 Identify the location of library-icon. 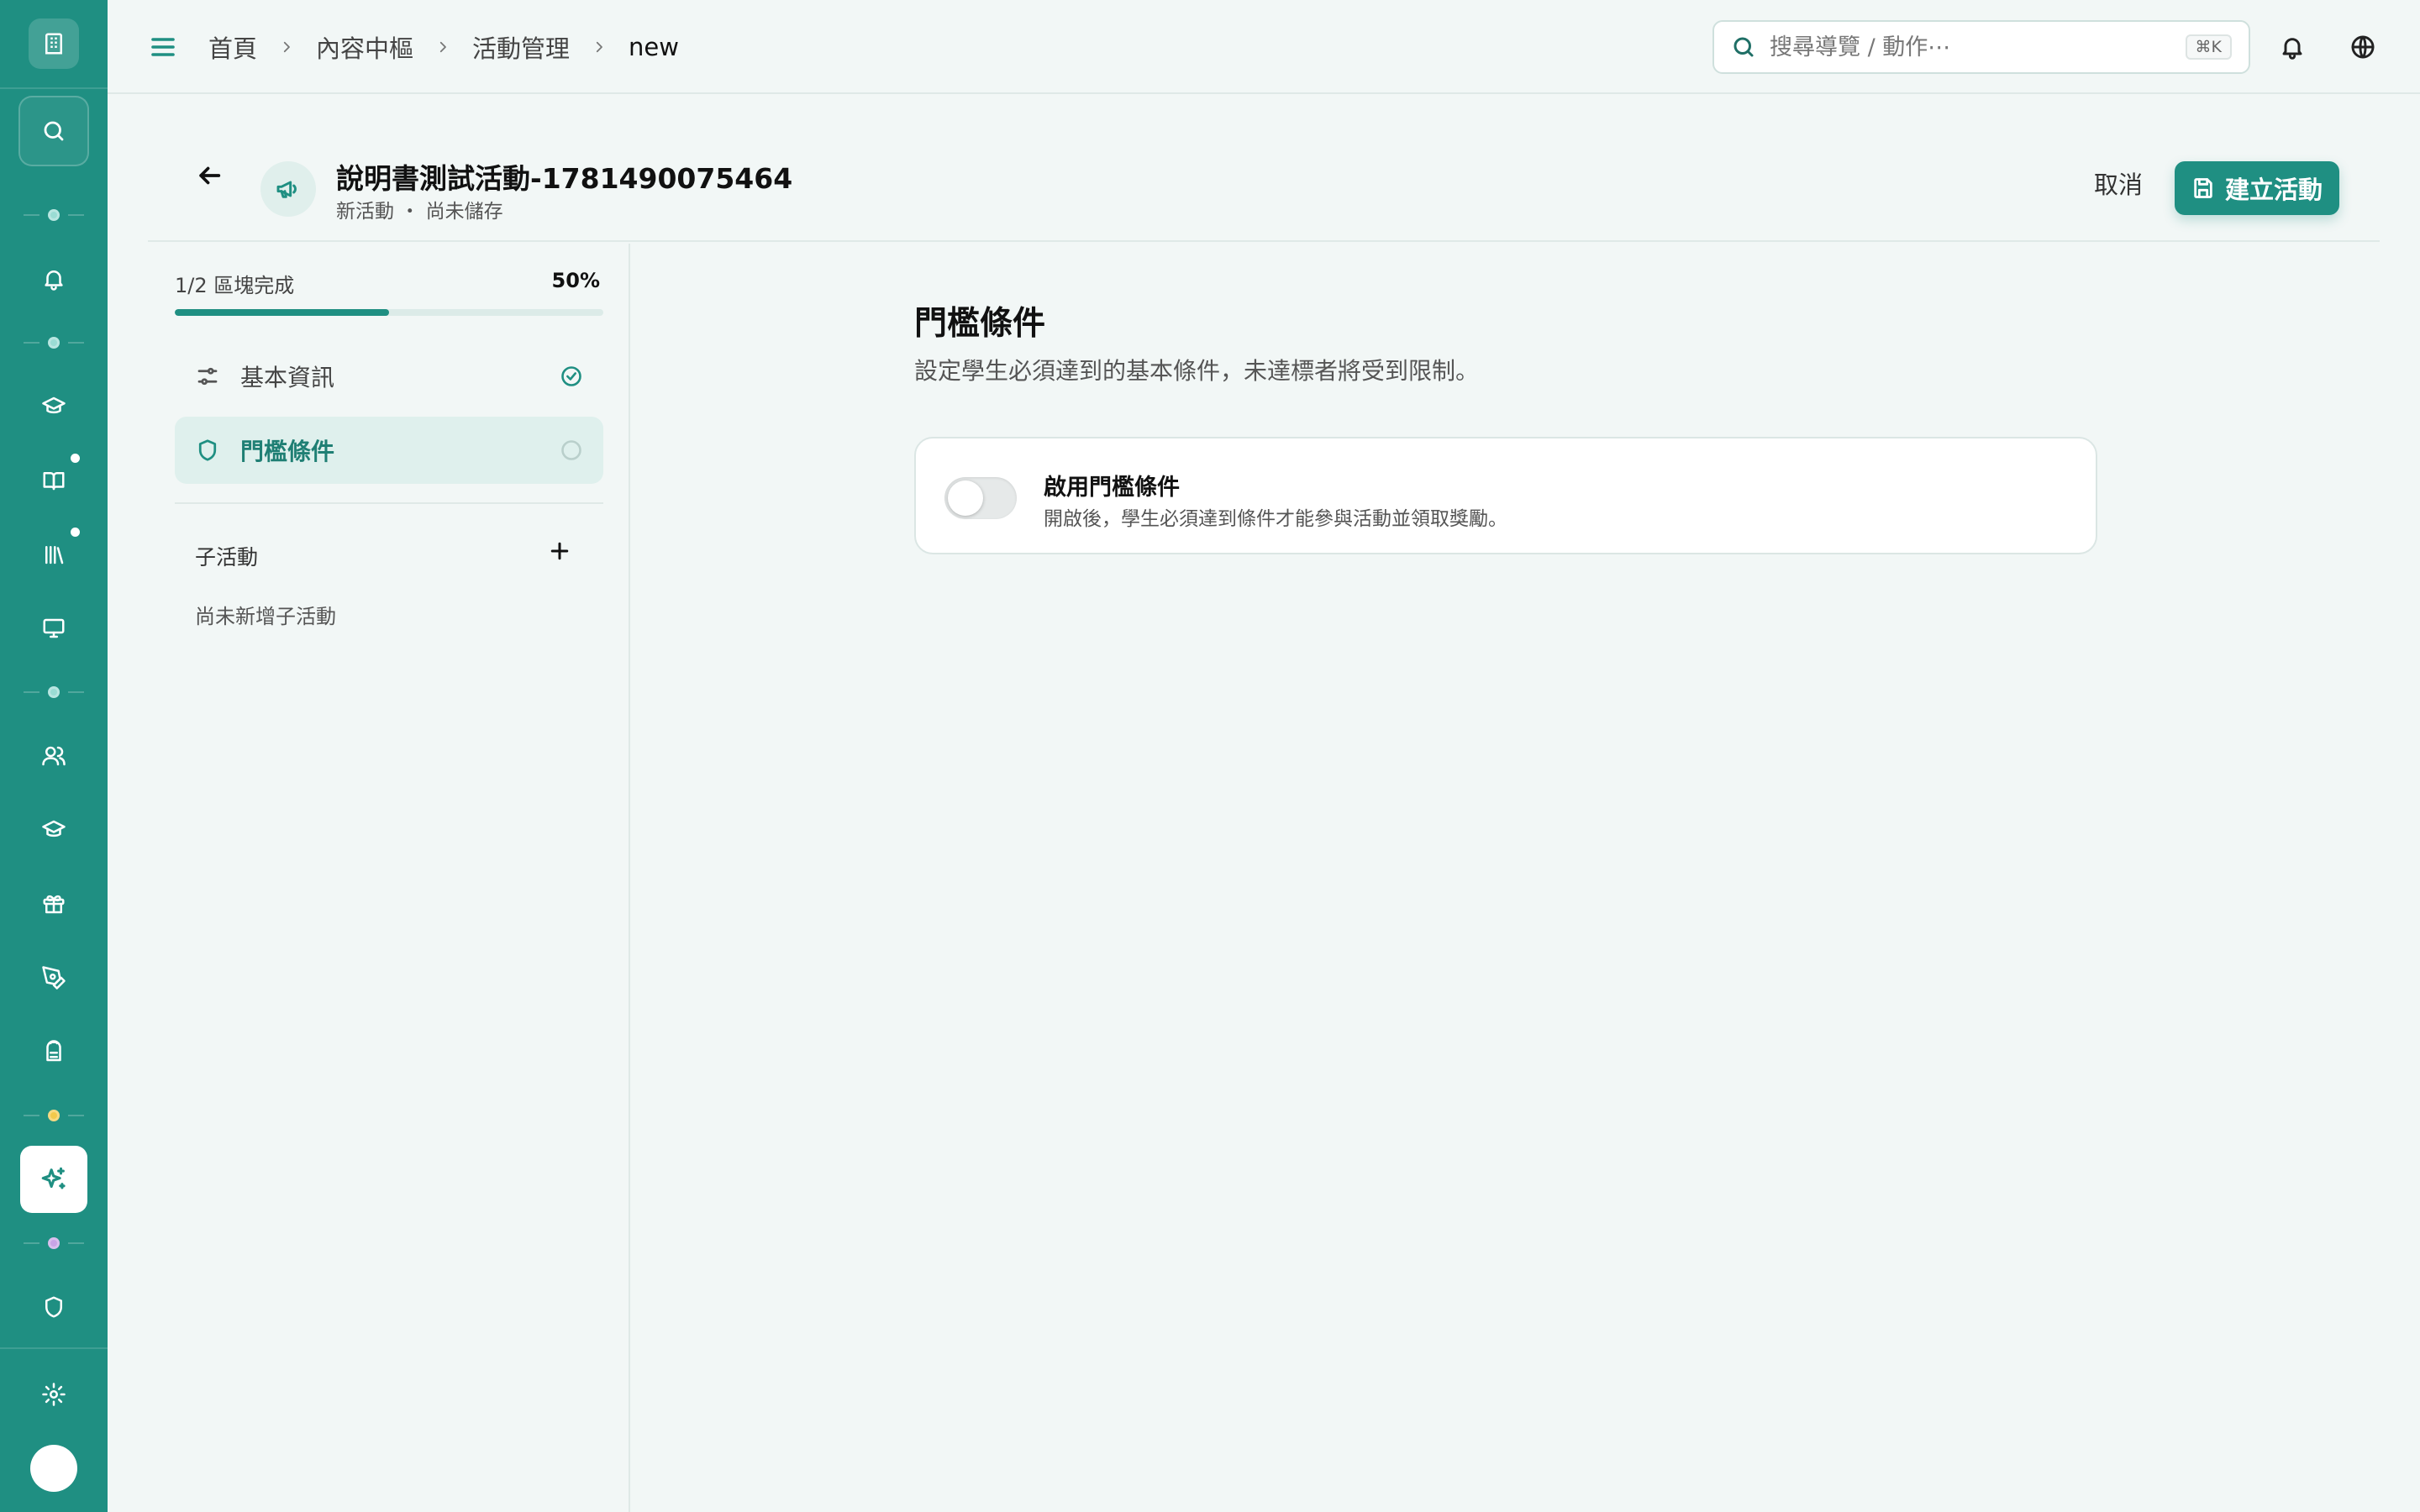
(54, 554).